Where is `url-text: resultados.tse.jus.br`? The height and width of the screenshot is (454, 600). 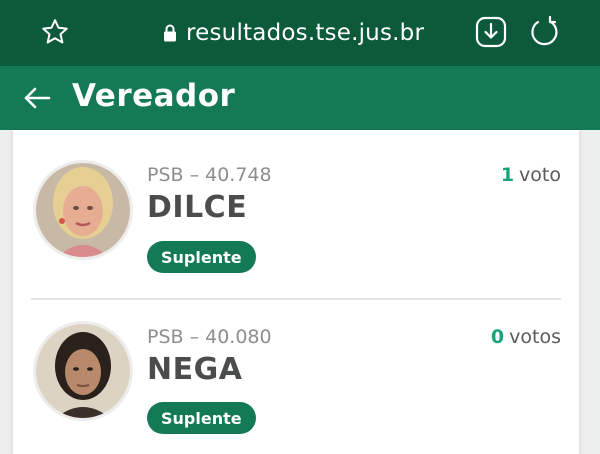
url-text: resultados.tse.jus.br is located at coordinates (305, 33).